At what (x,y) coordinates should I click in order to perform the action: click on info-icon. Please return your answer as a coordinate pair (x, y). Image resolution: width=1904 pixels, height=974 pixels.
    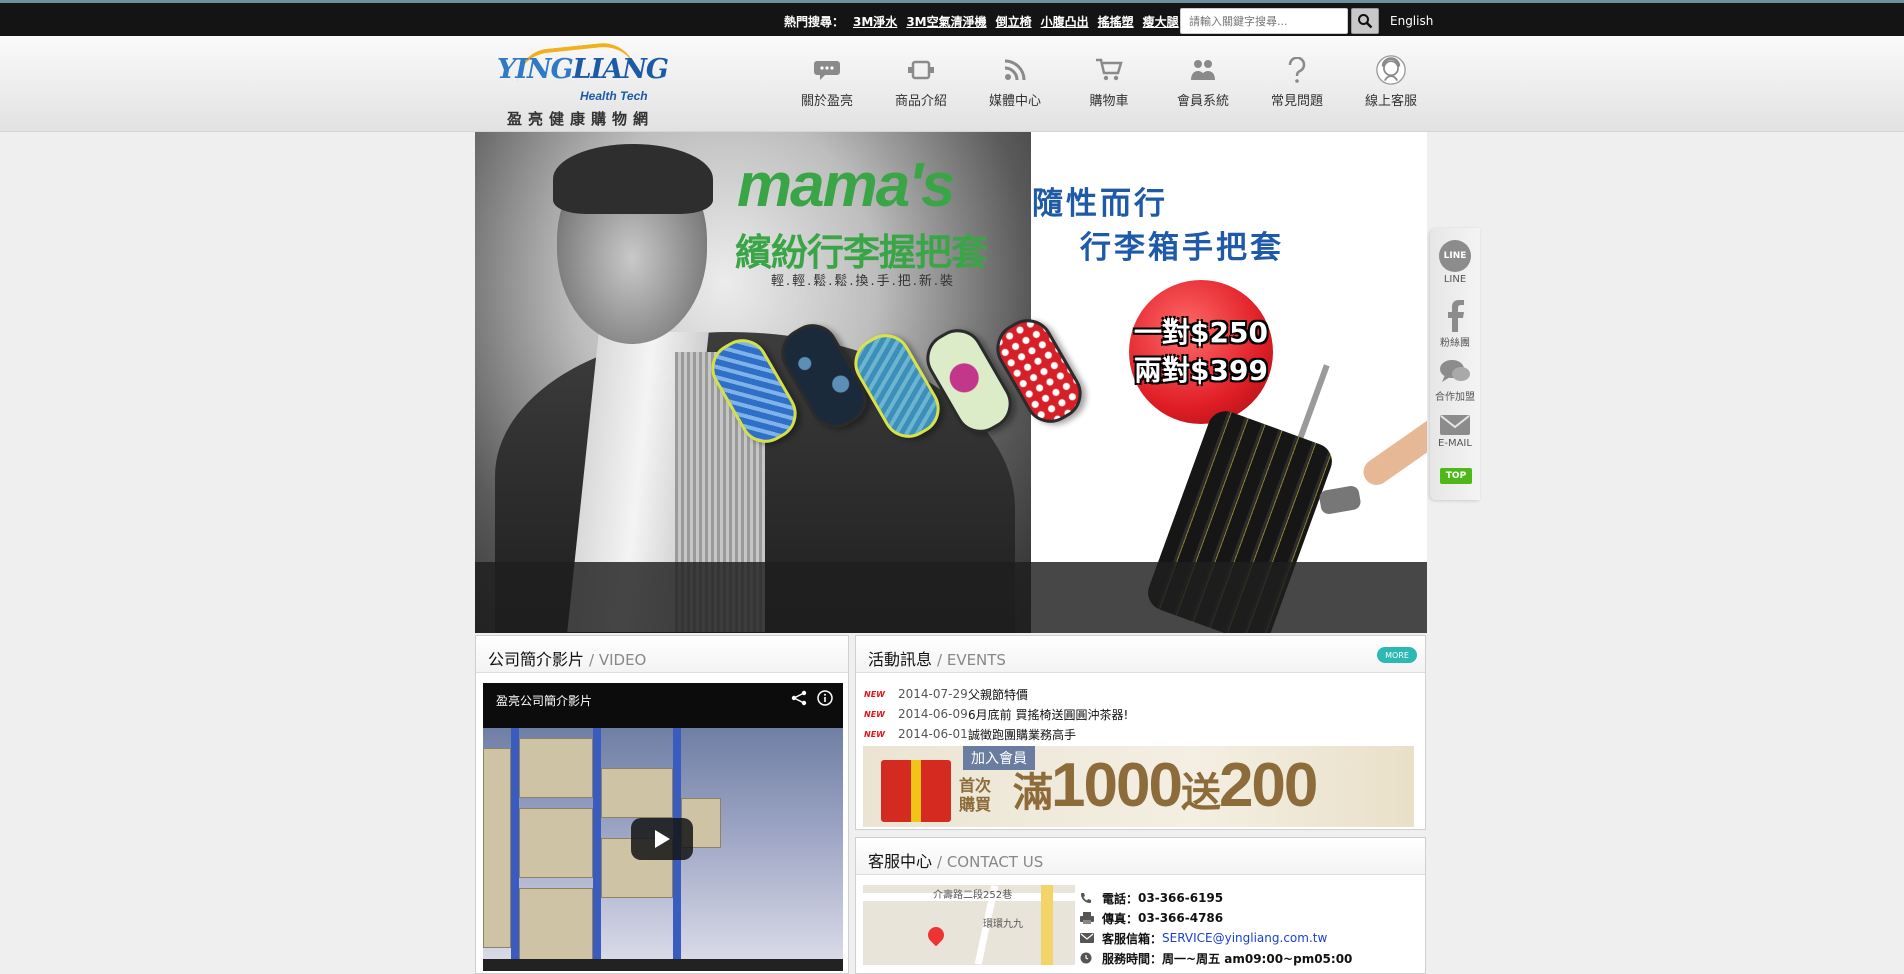
    Looking at the image, I should click on (825, 698).